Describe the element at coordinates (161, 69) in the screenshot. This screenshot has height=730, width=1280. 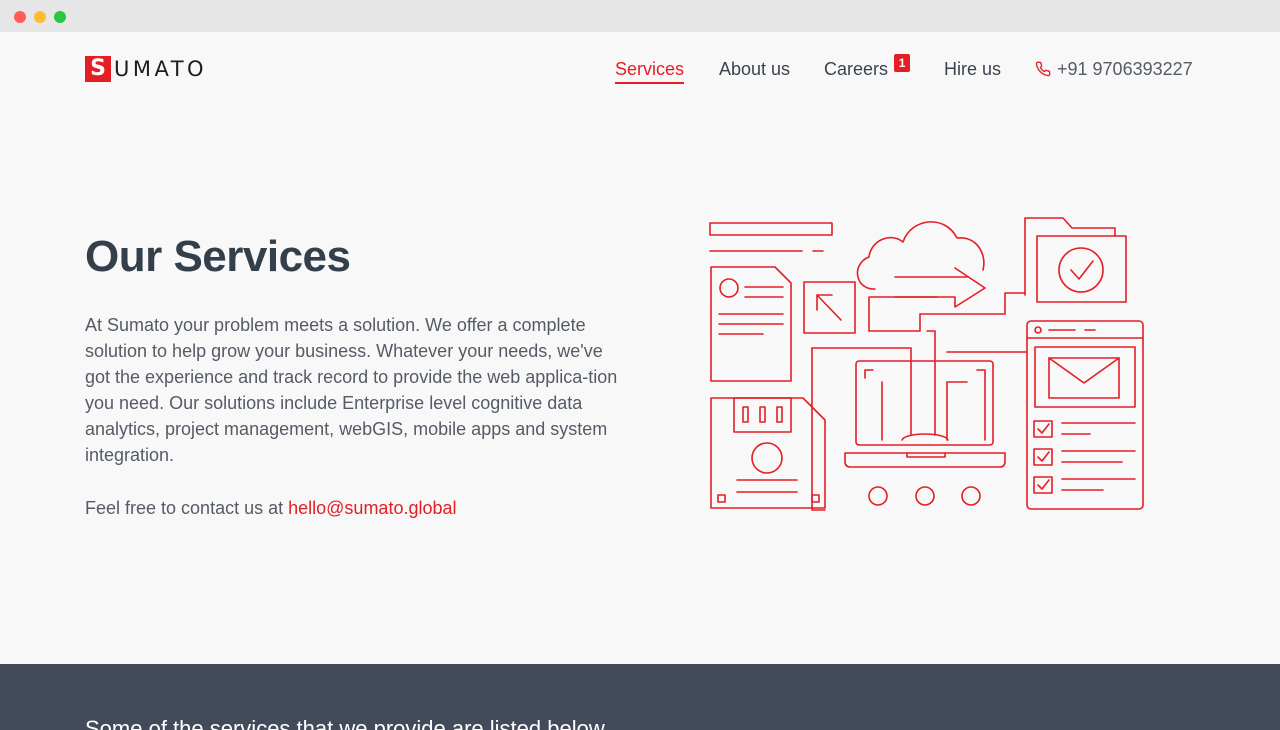
I see `logo-wordmark: UMATO` at that location.